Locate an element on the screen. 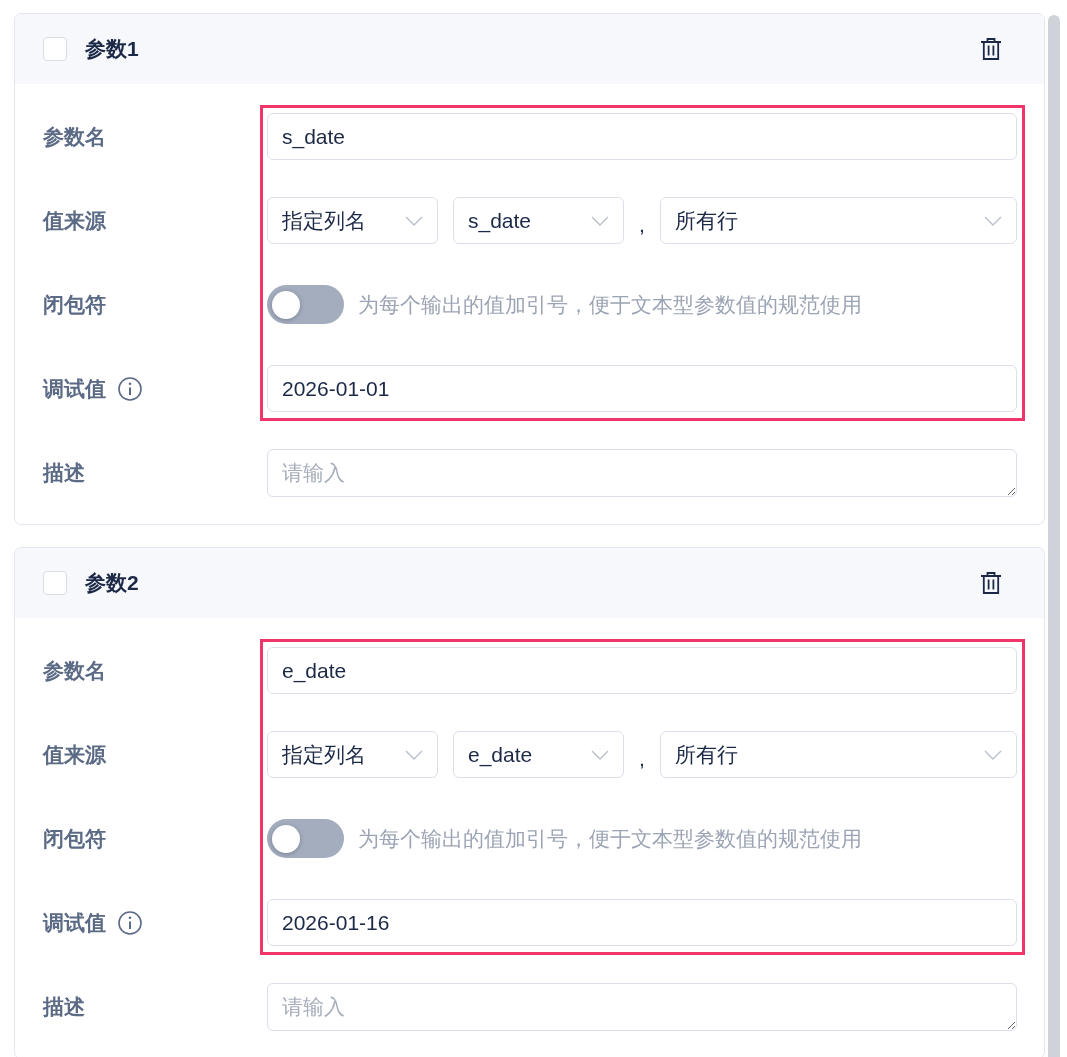  input-field: s_date is located at coordinates (642, 136).